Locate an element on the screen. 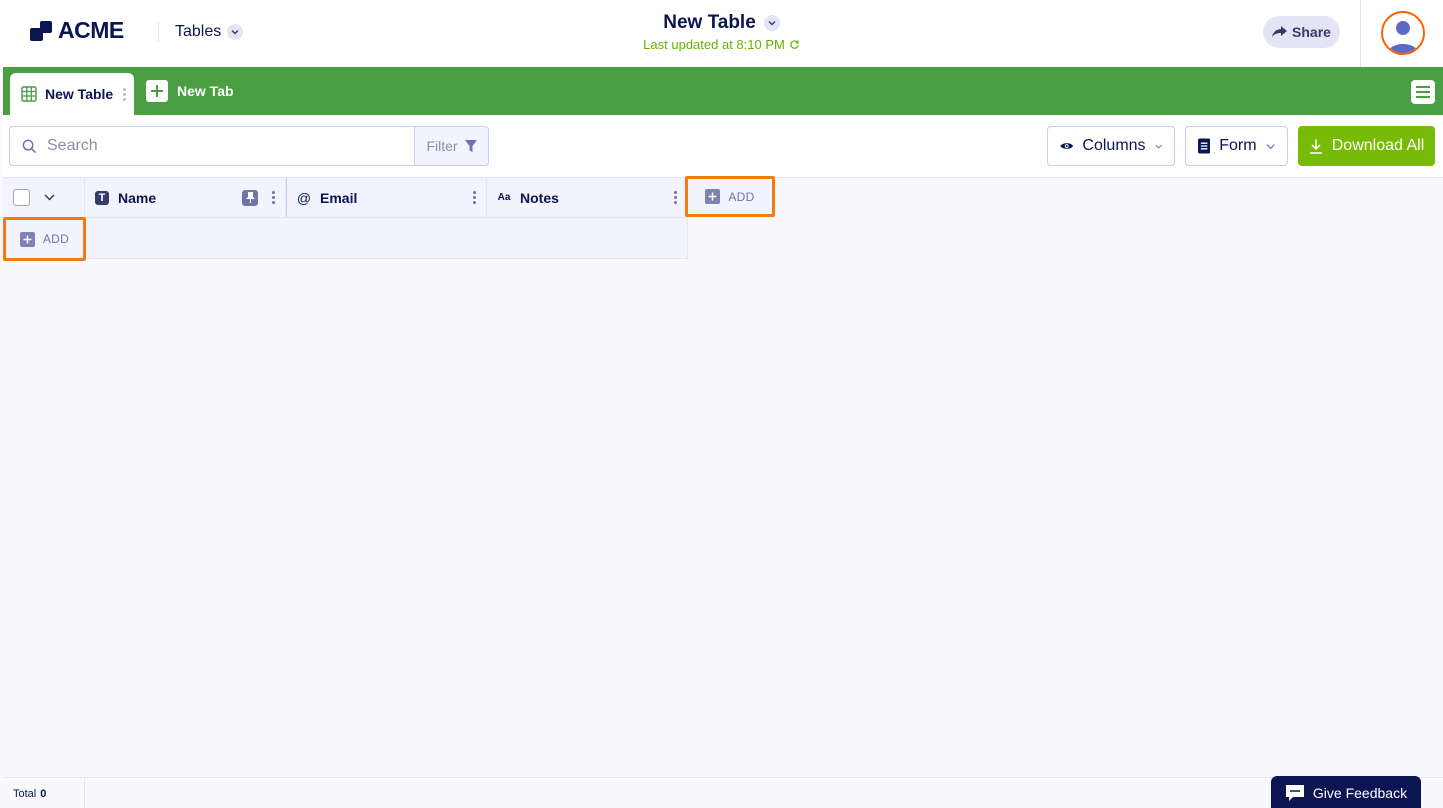 This screenshot has height=808, width=1443. total-count: Total 0 is located at coordinates (44, 793).